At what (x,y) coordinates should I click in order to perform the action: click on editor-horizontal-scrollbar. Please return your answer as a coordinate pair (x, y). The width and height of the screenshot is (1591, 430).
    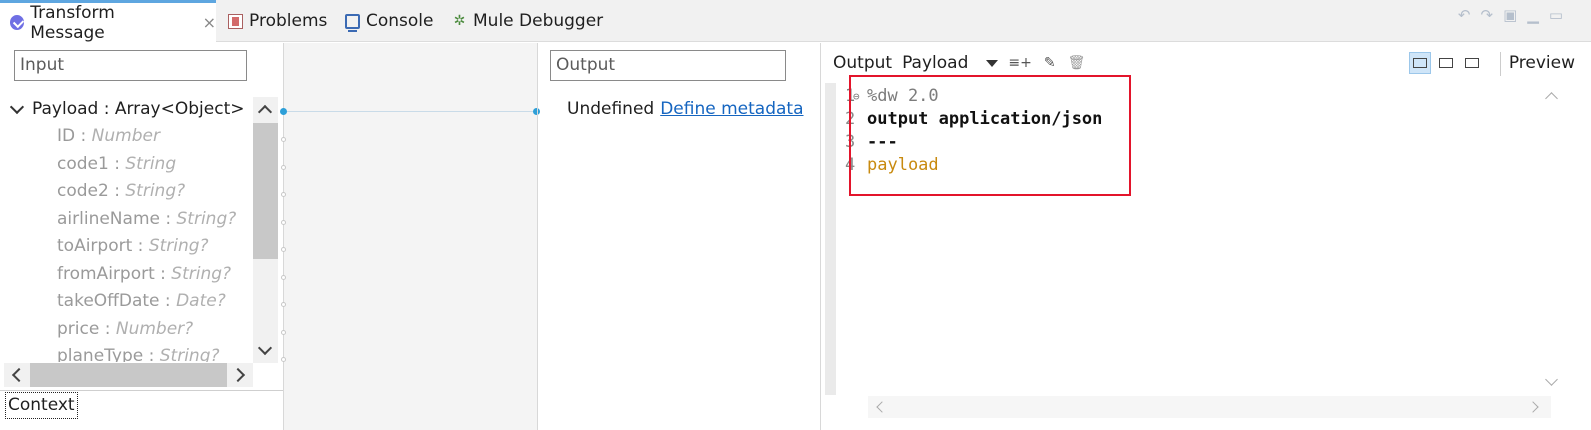
    Looking at the image, I should click on (1209, 407).